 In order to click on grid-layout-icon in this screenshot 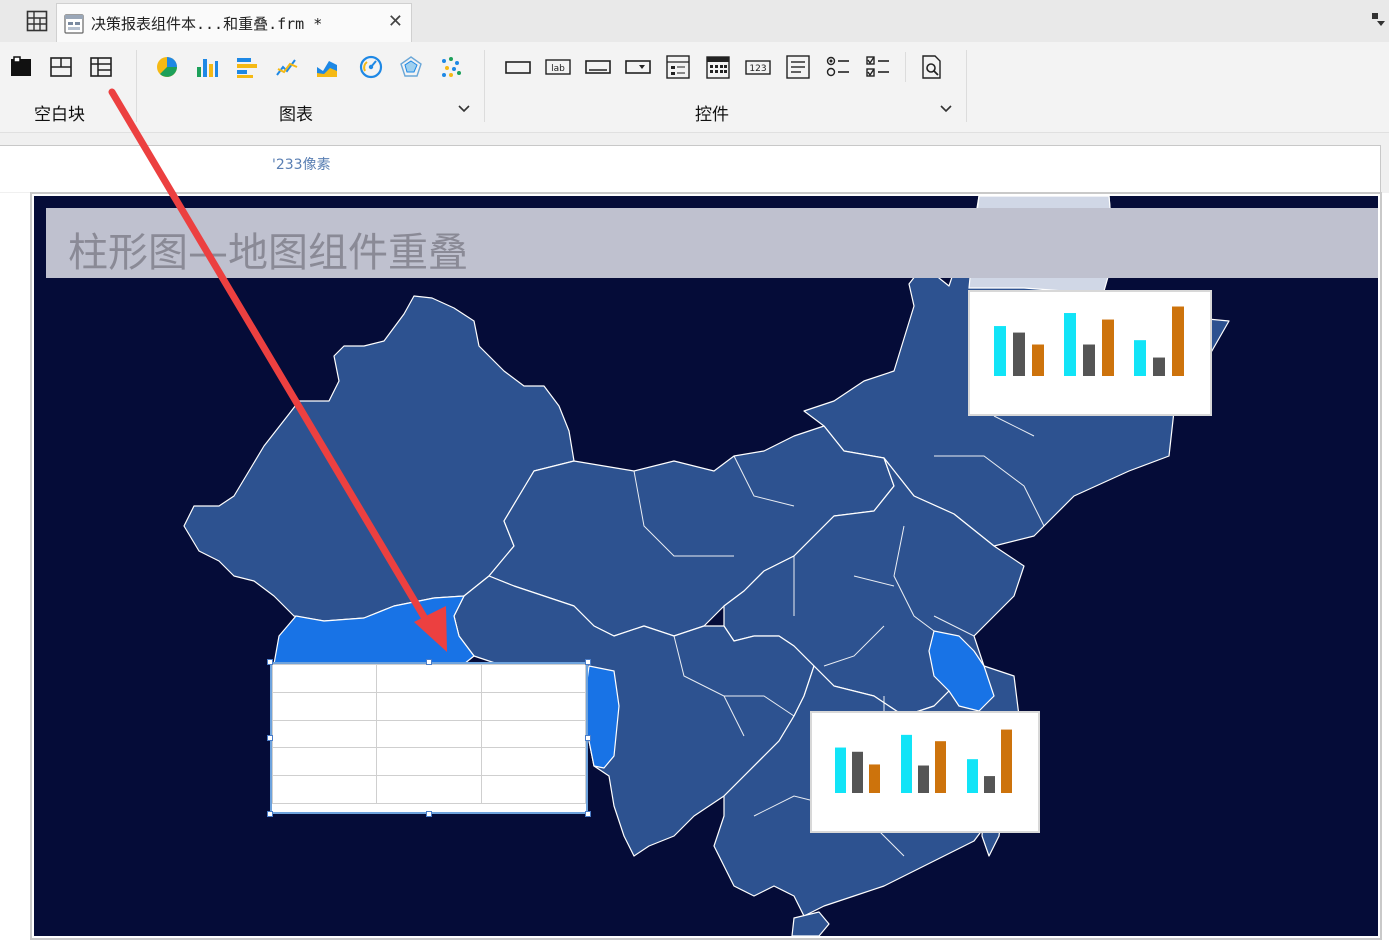, I will do `click(101, 67)`.